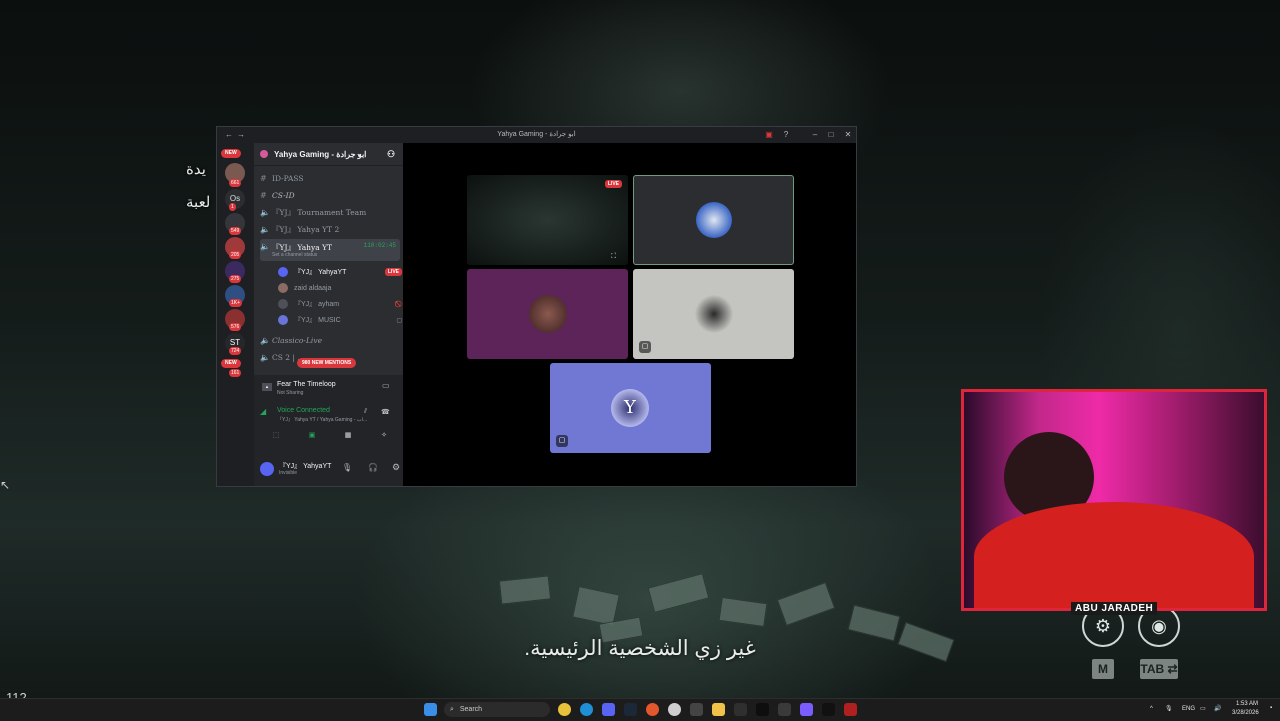 The image size is (1280, 721). I want to click on stream-tile: LIVE ⛶, so click(547, 220).